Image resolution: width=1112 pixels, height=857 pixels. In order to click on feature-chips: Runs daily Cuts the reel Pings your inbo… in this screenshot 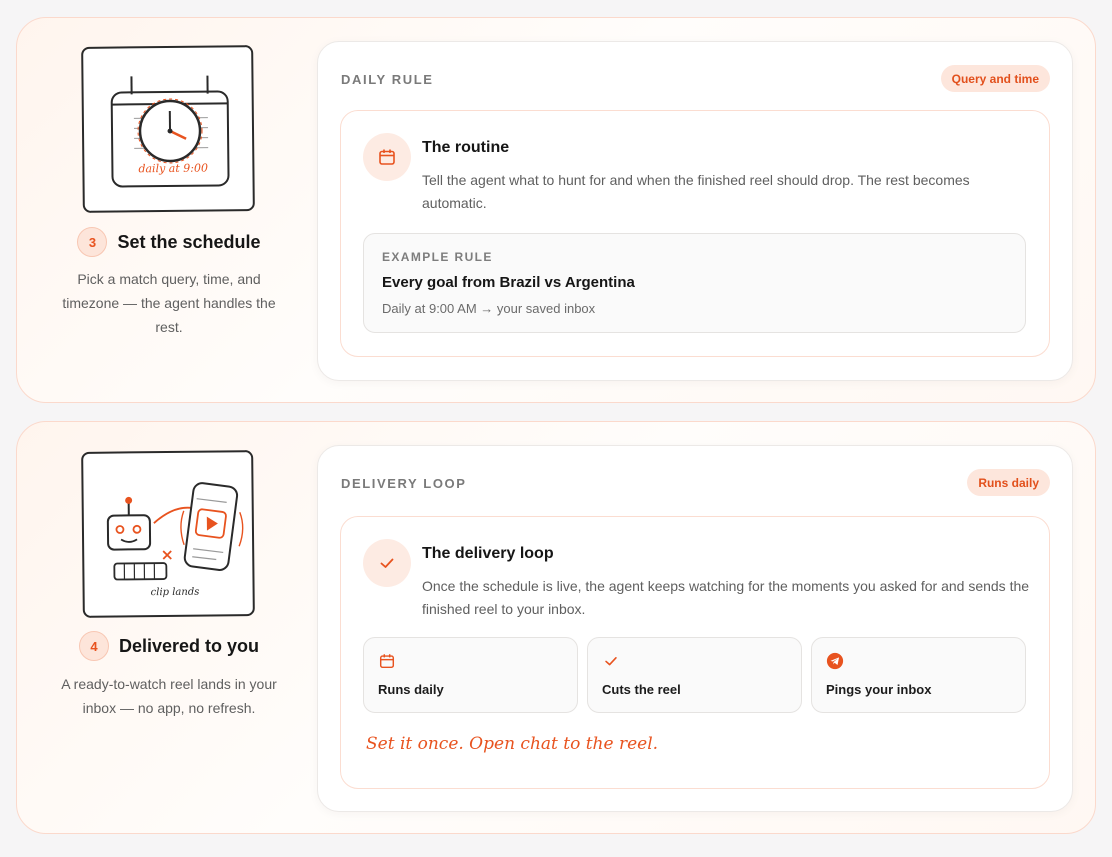, I will do `click(694, 675)`.